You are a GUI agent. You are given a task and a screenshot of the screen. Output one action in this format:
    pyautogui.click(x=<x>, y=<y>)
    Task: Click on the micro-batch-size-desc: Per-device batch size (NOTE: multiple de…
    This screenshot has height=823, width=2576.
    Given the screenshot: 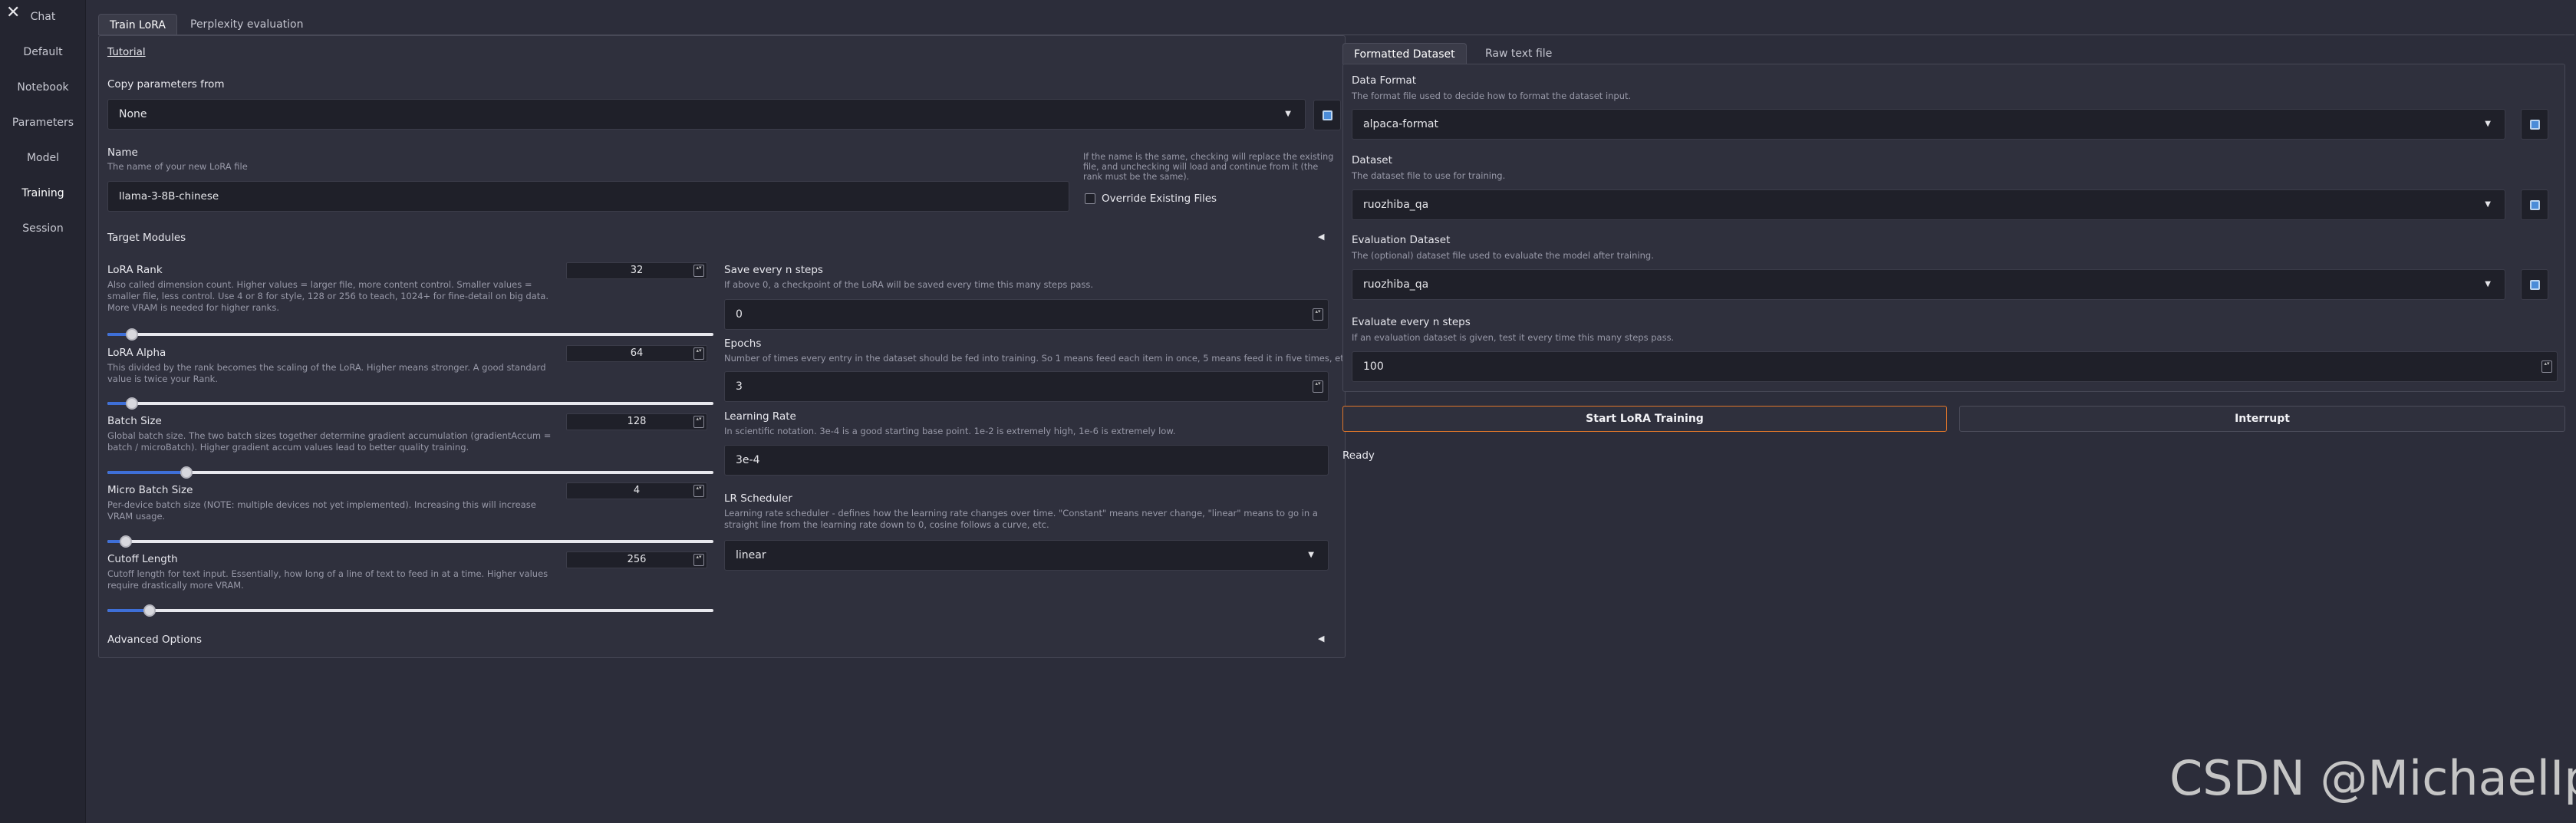 What is the action you would take?
    pyautogui.click(x=321, y=511)
    